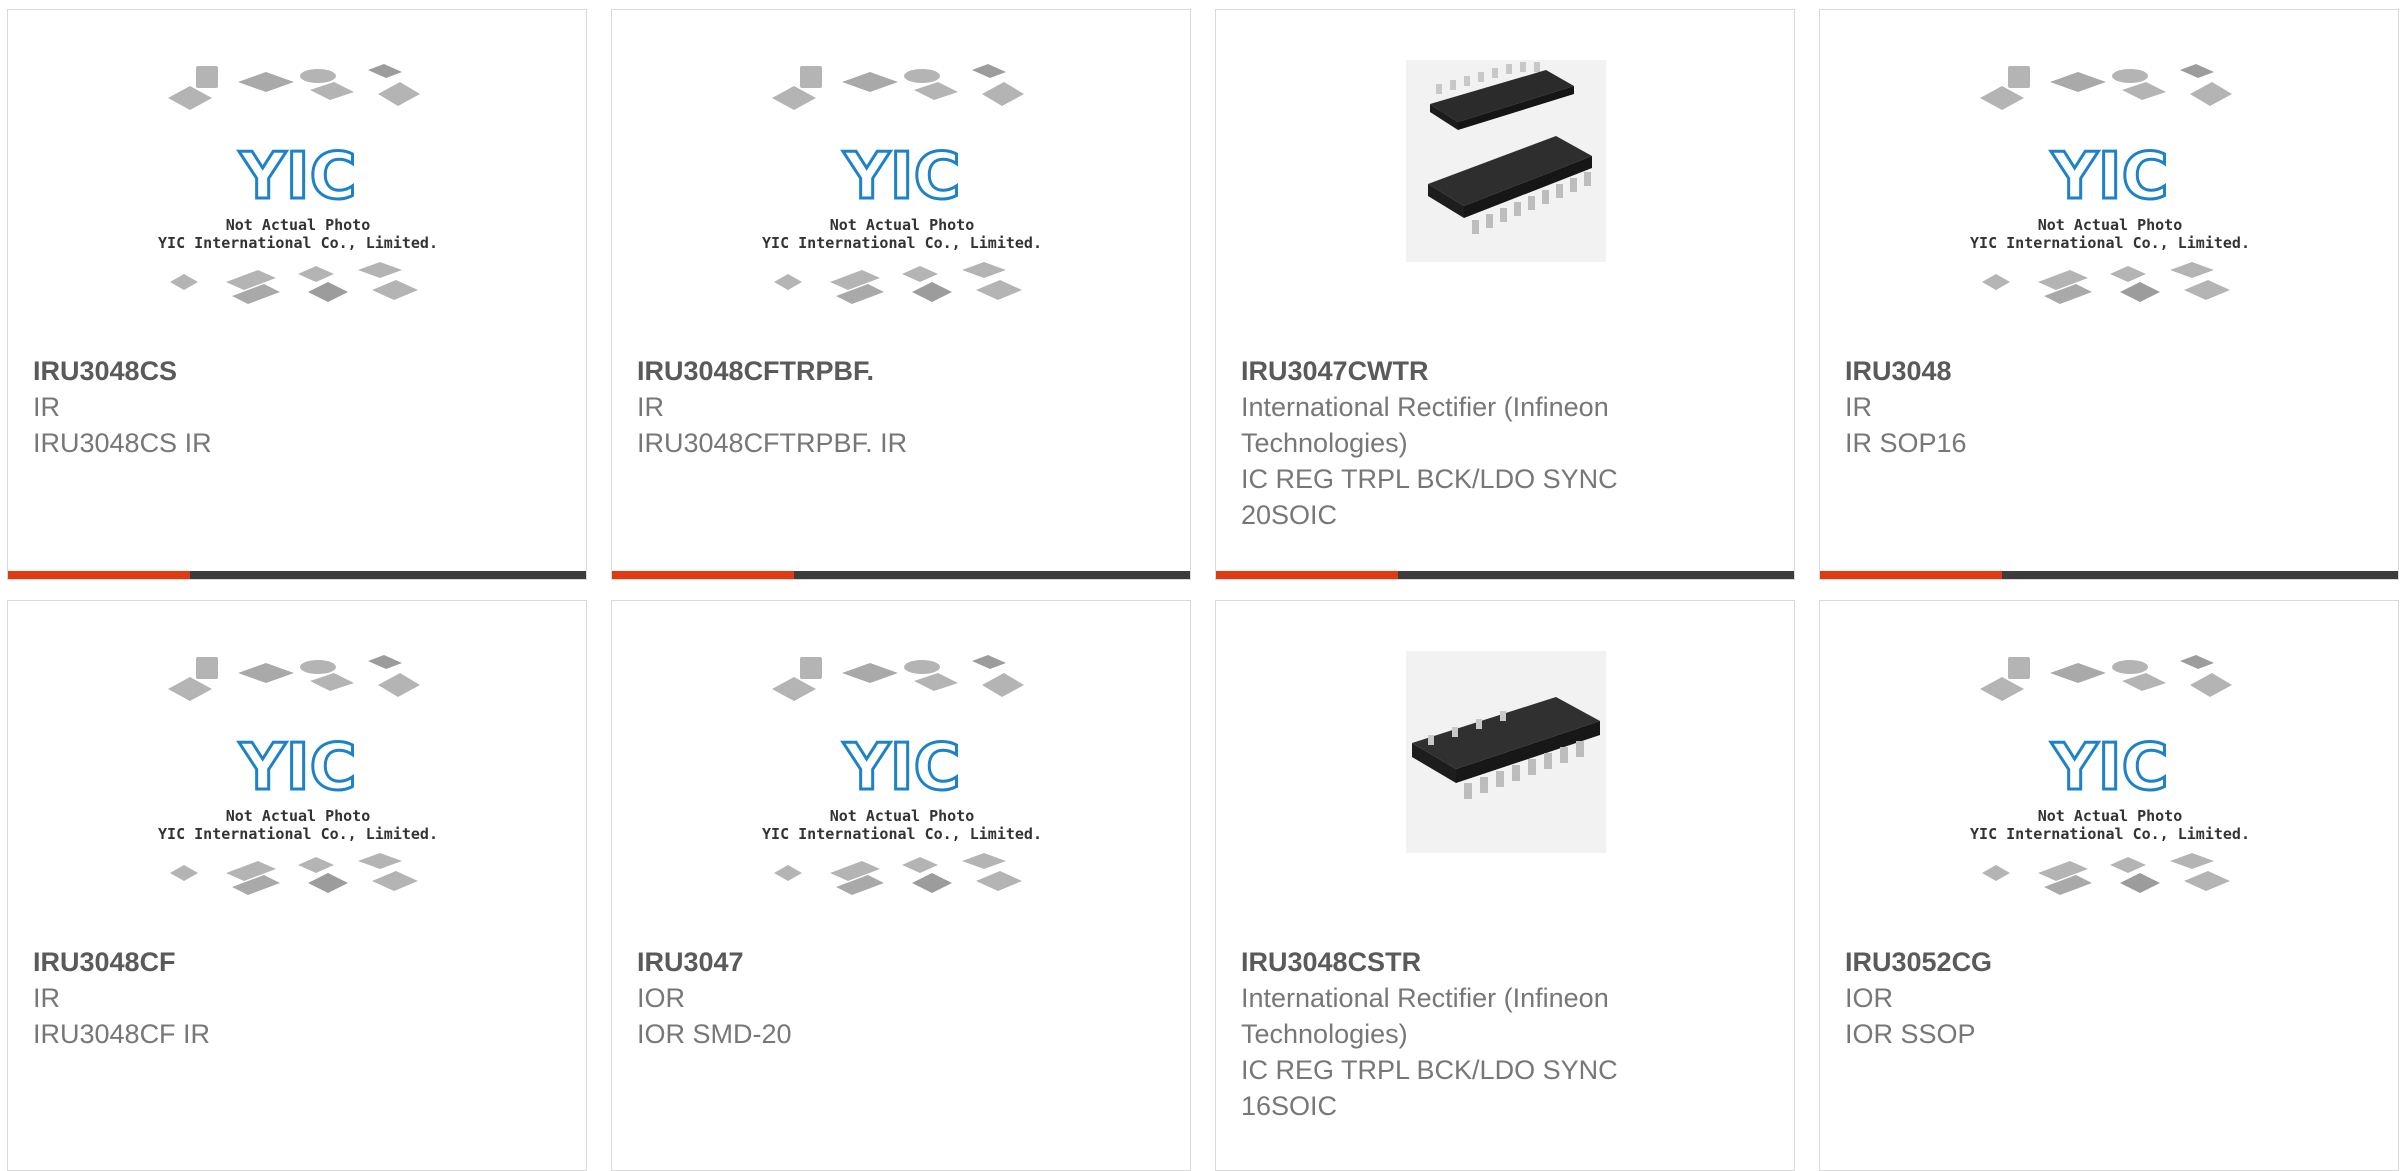 This screenshot has width=2400, height=1171. I want to click on product-info: IRU3048CF IR IRU3048CF IR, so click(234, 998).